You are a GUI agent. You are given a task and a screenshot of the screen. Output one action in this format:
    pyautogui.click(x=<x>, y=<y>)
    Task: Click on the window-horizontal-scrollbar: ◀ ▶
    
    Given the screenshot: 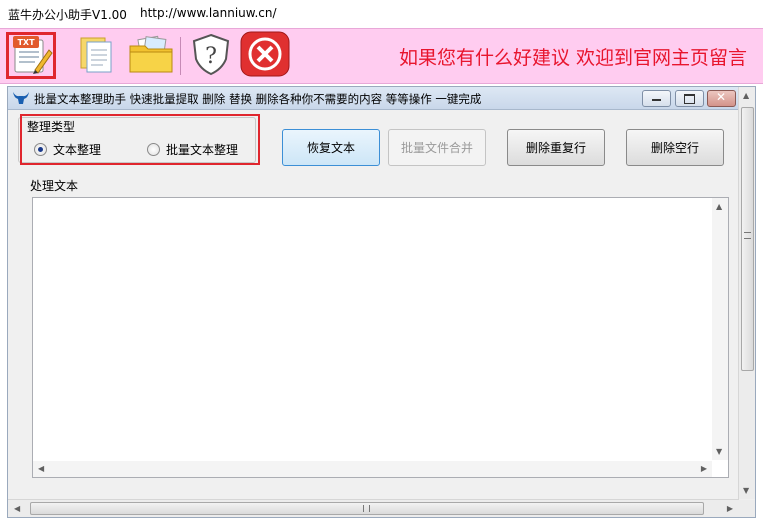 What is the action you would take?
    pyautogui.click(x=373, y=508)
    